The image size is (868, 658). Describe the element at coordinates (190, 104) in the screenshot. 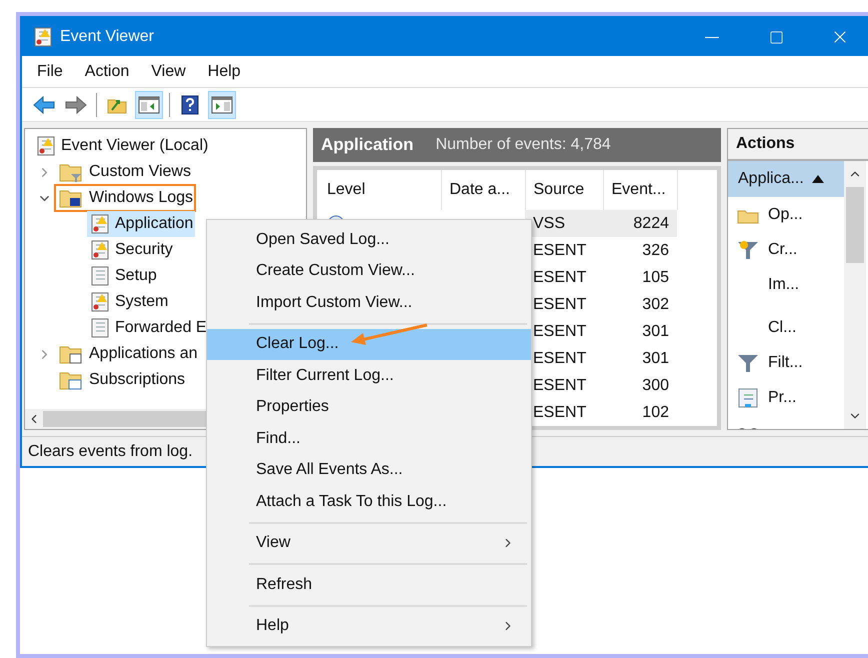

I see `help-book-icon` at that location.